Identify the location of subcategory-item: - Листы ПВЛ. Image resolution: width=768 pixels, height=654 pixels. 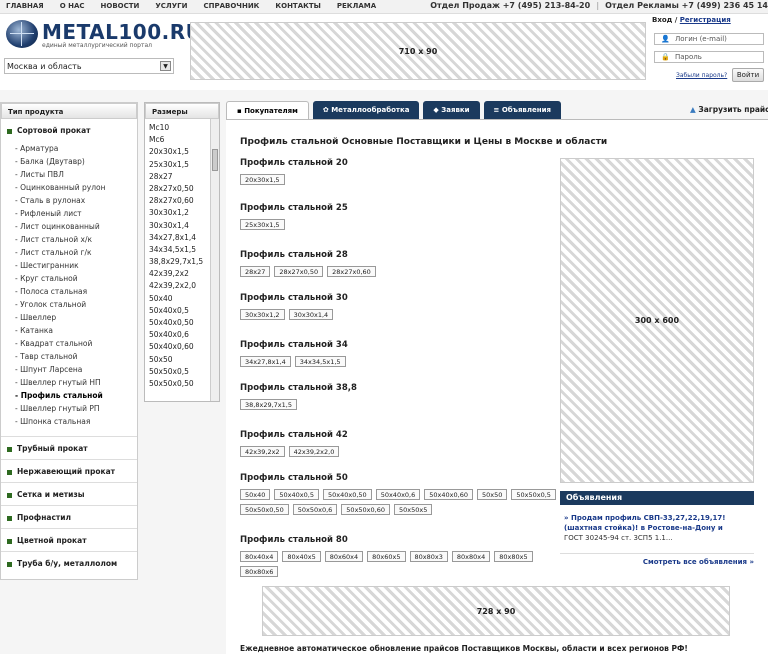
(69, 174).